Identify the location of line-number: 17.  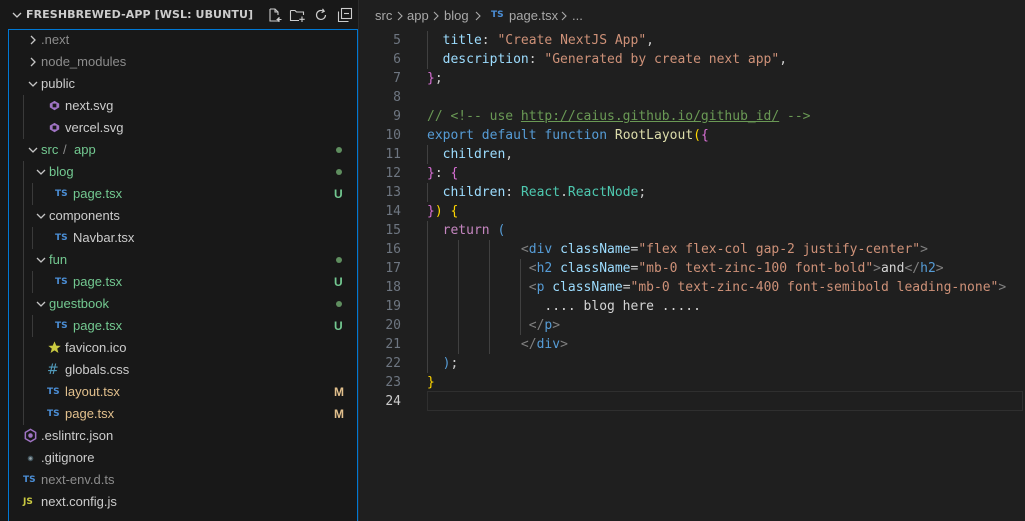
(393, 268).